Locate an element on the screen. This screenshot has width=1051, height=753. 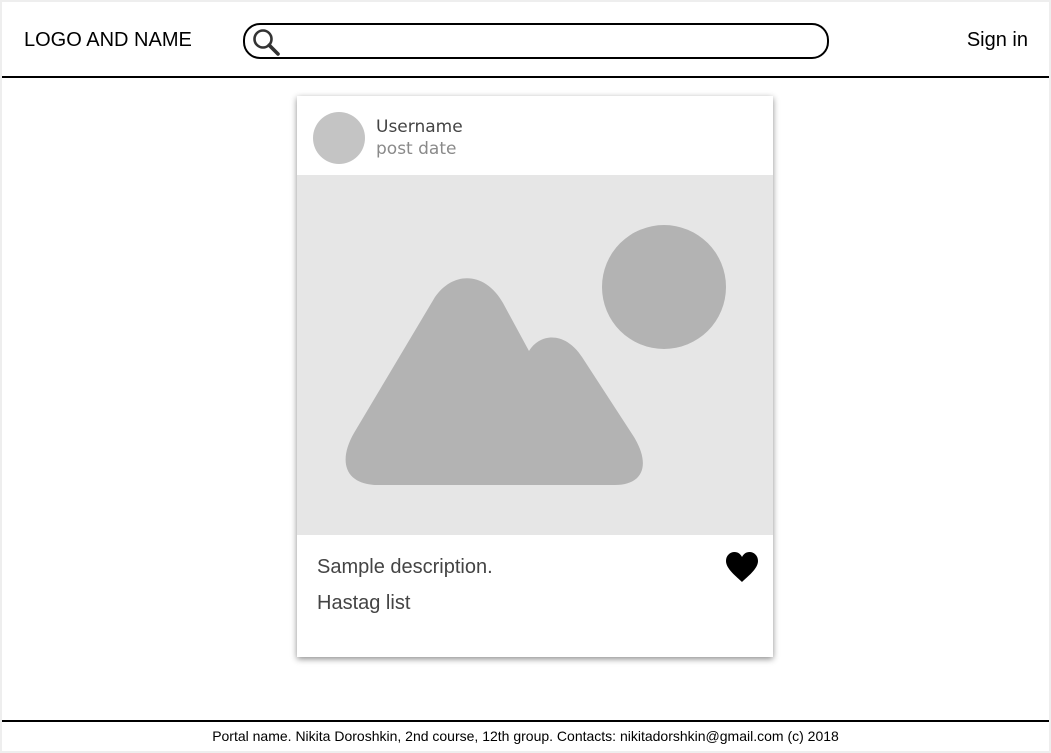
post-username: Username is located at coordinates (419, 127).